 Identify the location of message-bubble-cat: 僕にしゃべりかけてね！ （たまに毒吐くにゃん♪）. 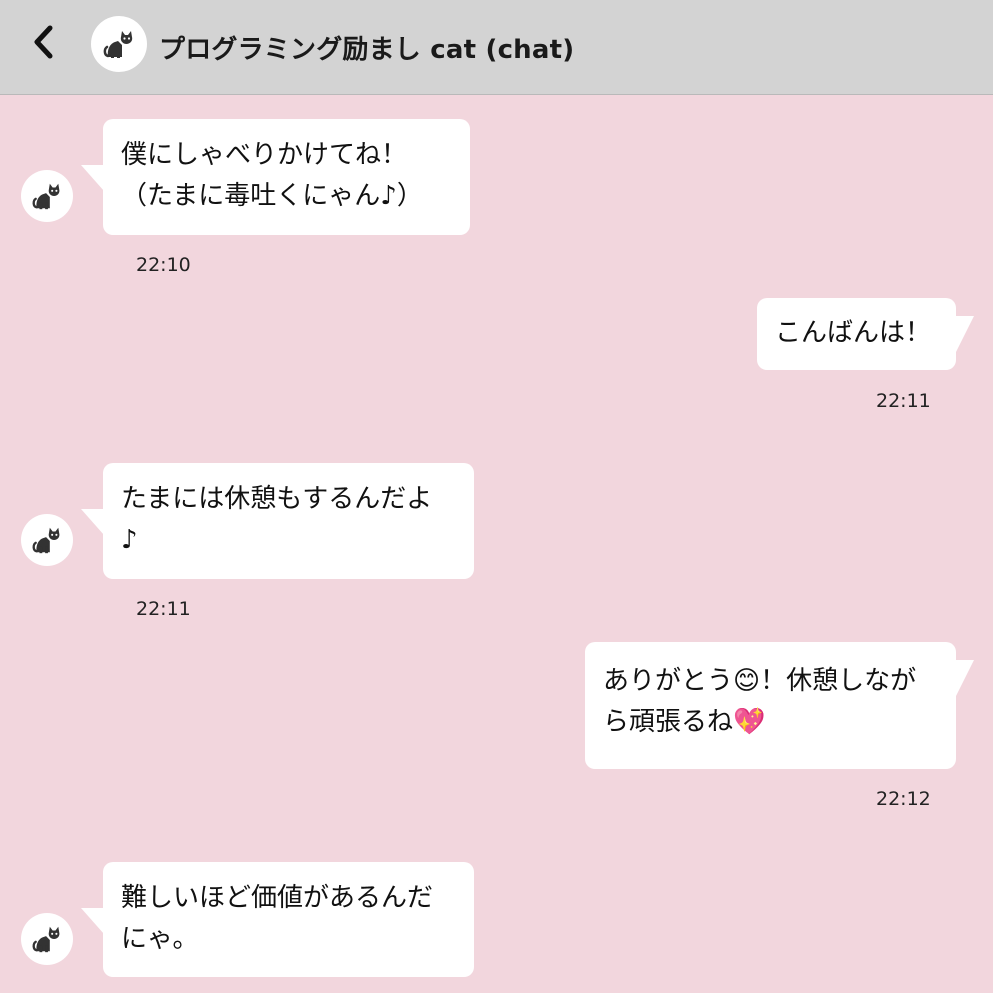
(275, 177).